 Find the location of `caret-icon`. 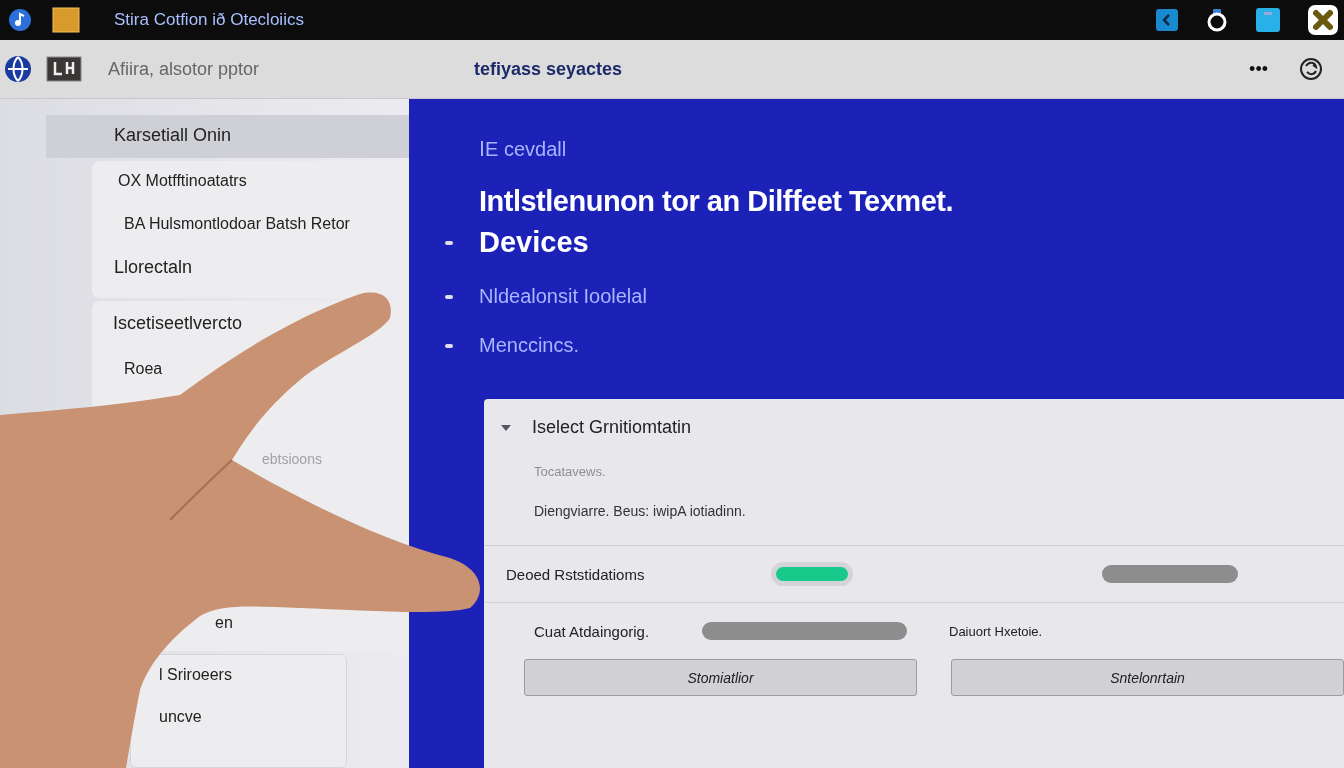

caret-icon is located at coordinates (506, 427).